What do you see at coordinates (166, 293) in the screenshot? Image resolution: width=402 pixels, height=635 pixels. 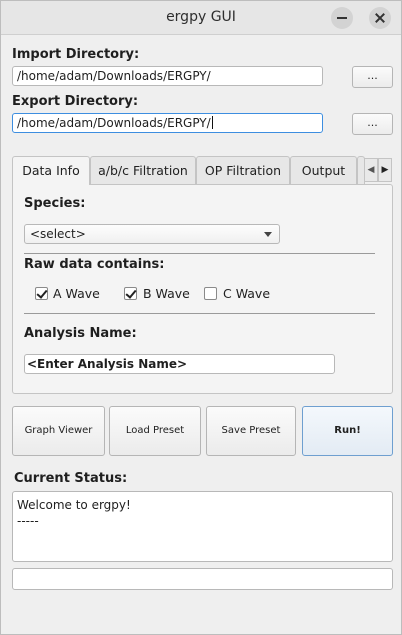 I see `b-wave-label: B Wave` at bounding box center [166, 293].